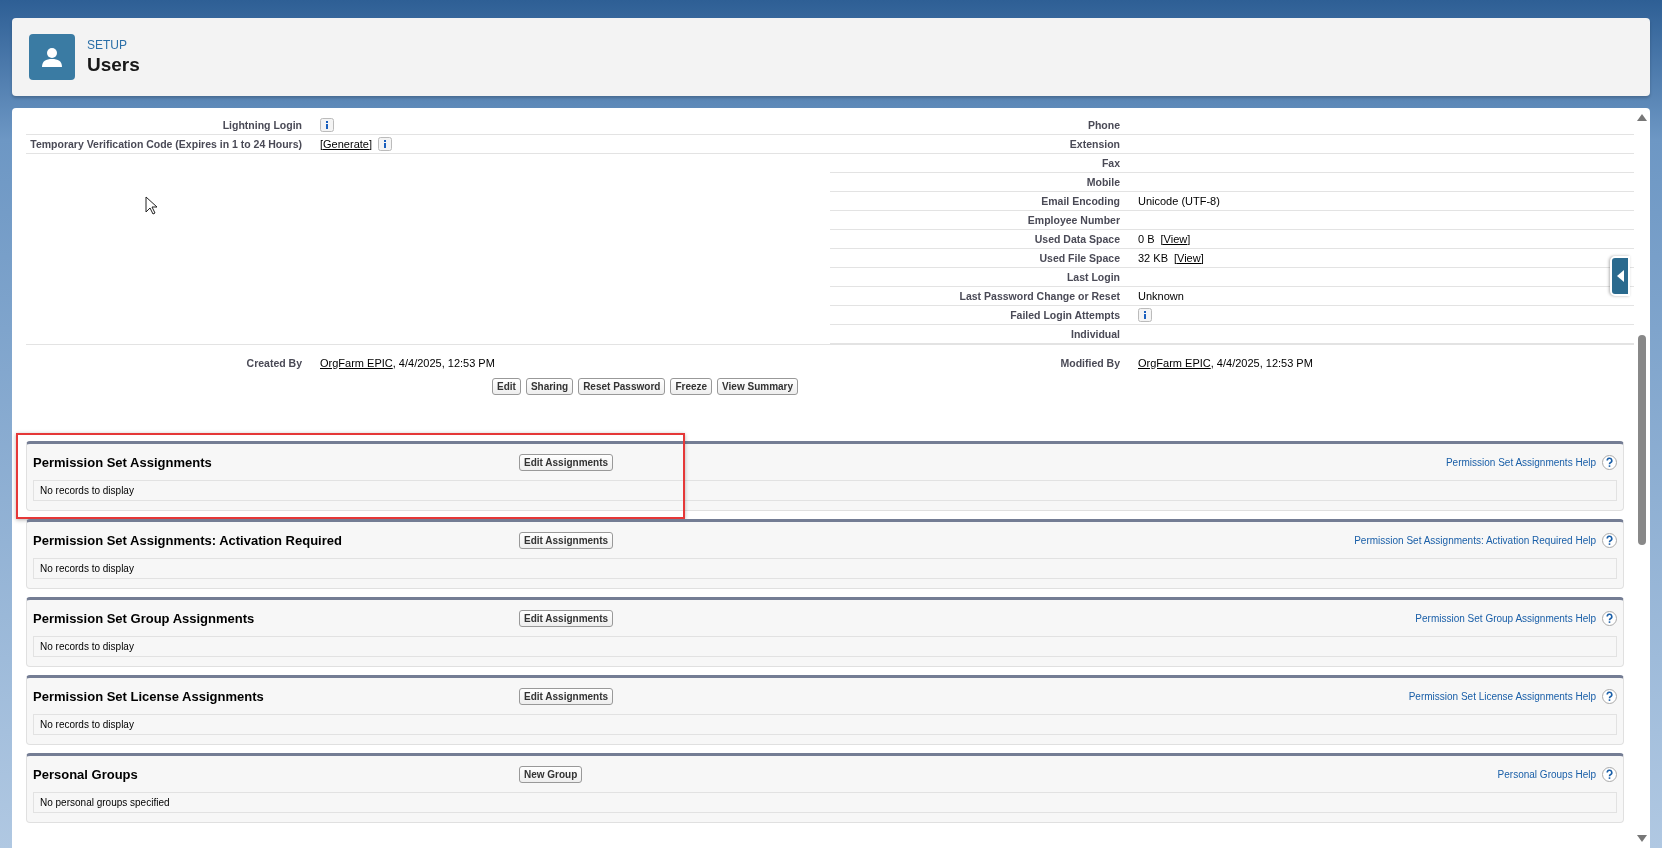 This screenshot has width=1662, height=848. Describe the element at coordinates (1179, 200) in the screenshot. I see `field-value: Unicode (UTF-8)` at that location.